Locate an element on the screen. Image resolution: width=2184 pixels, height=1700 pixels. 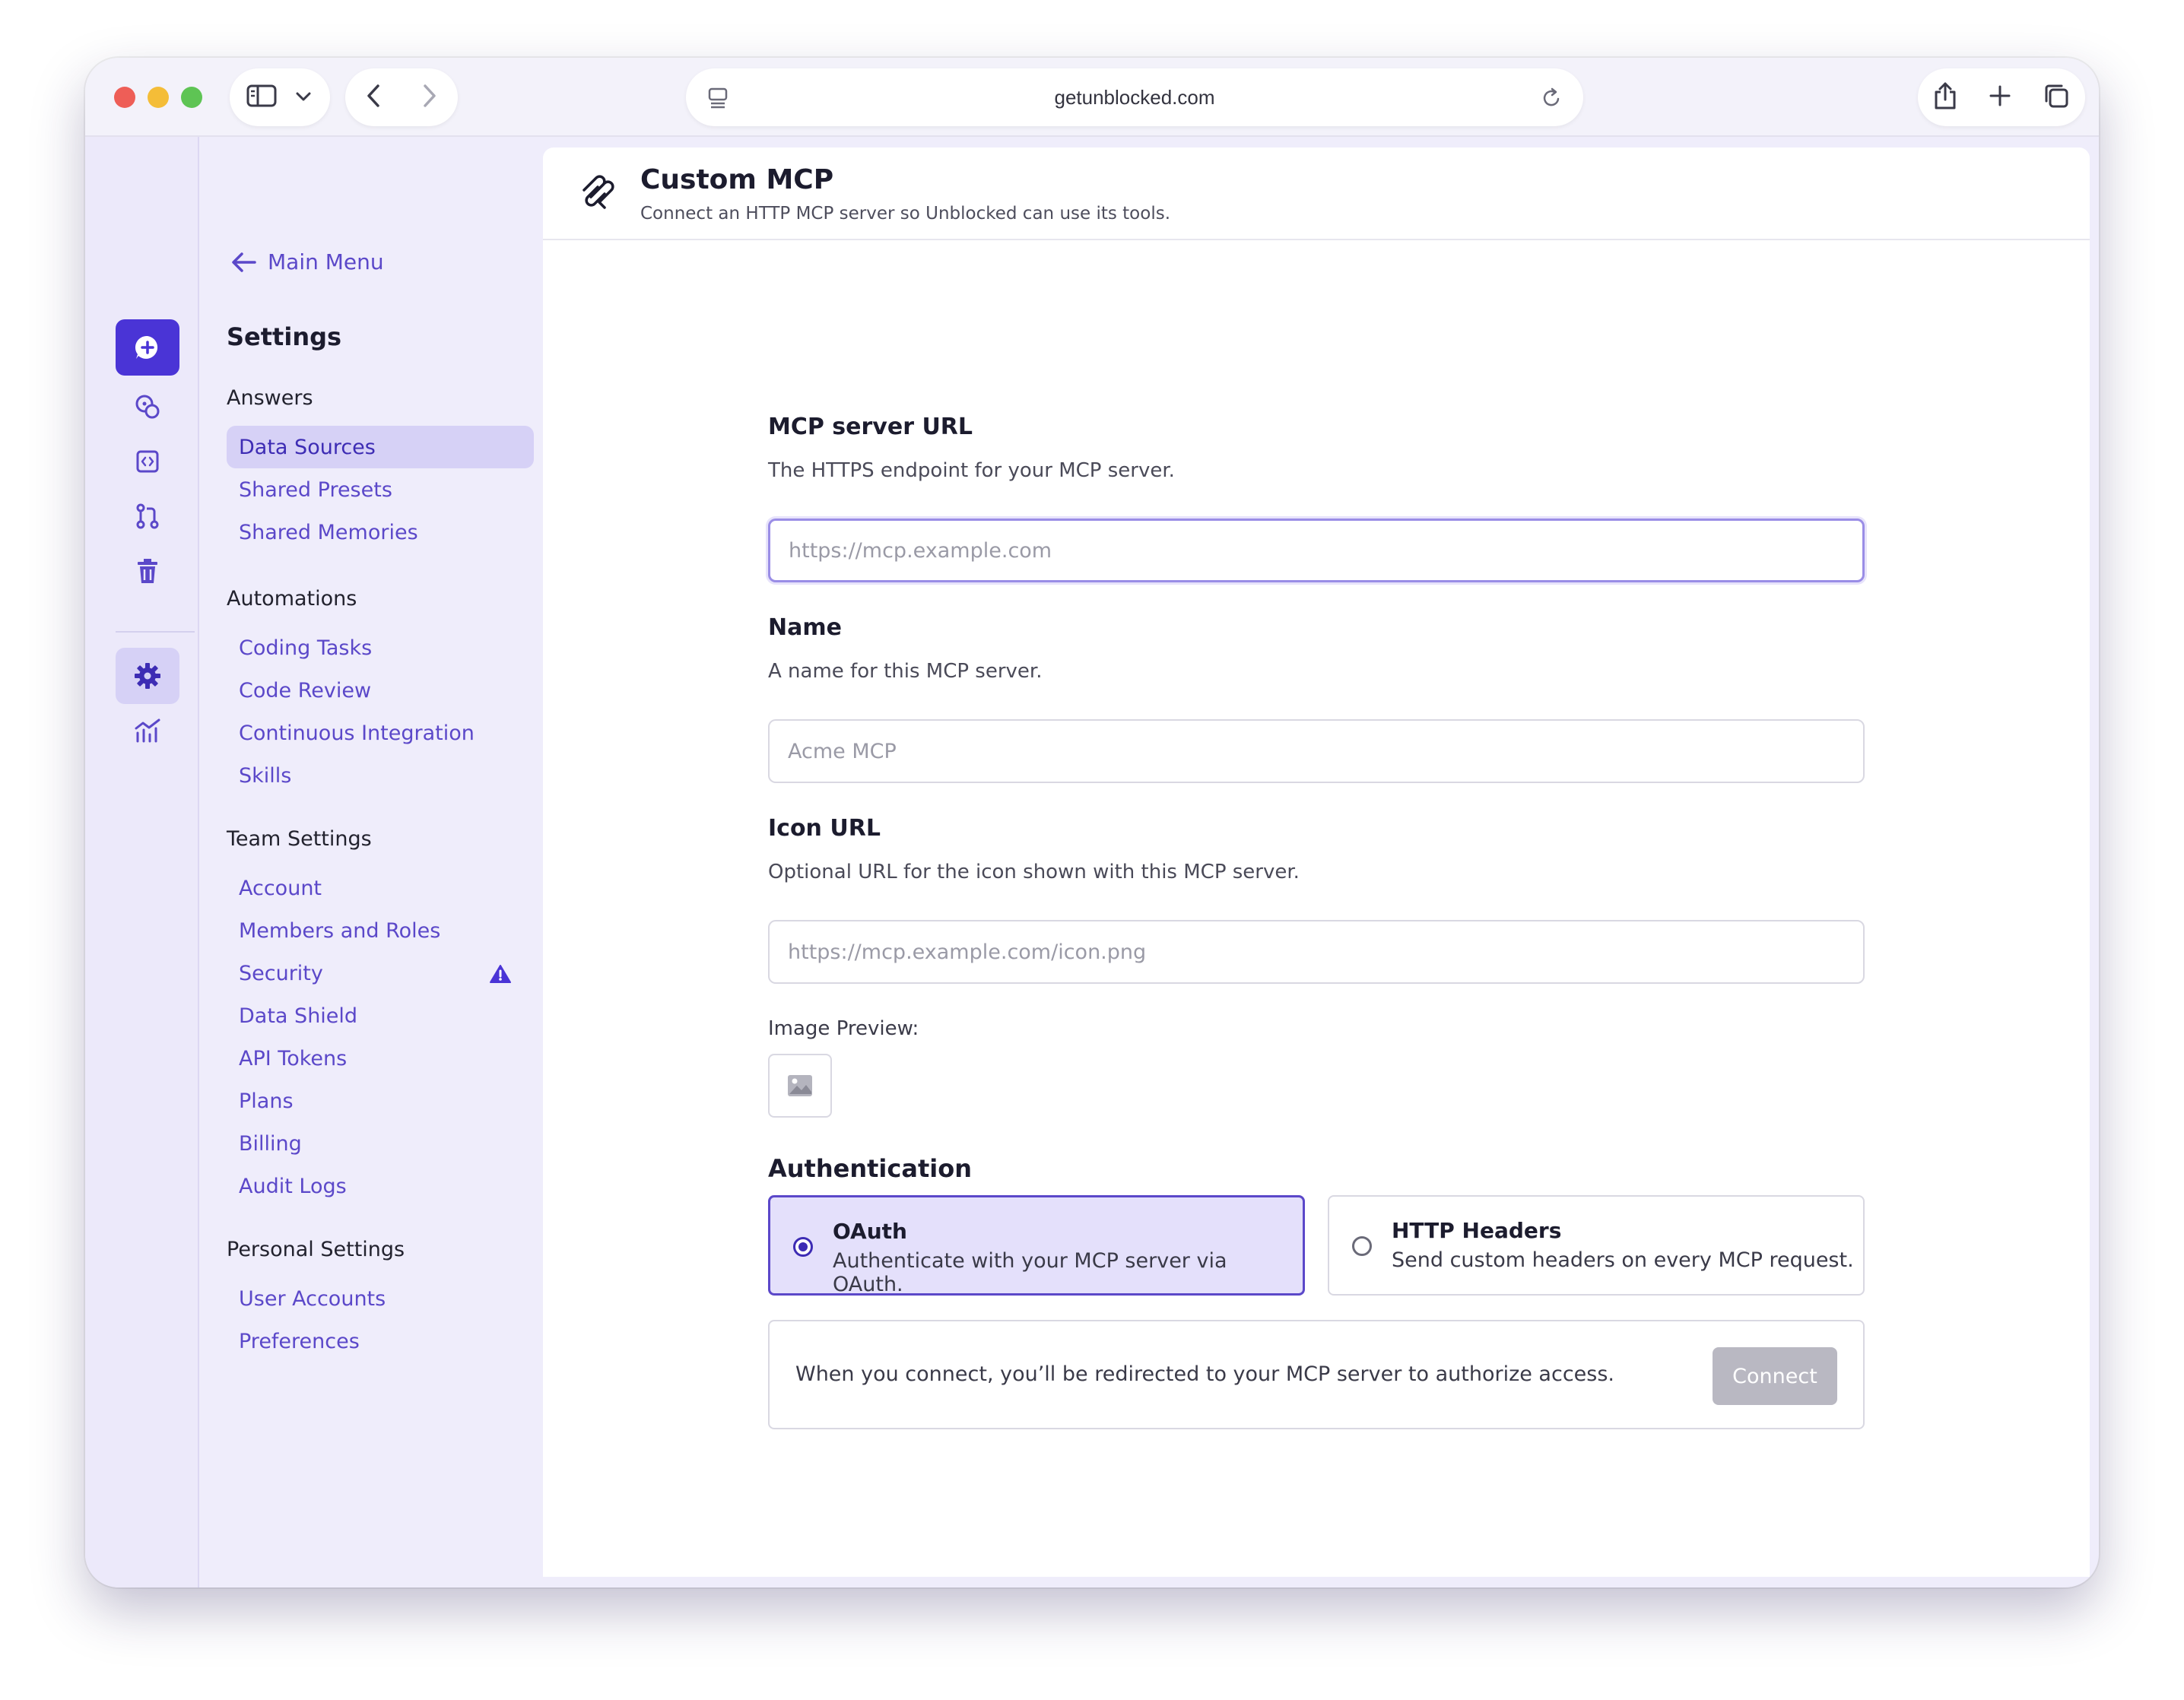
analytics-icon is located at coordinates (147, 730).